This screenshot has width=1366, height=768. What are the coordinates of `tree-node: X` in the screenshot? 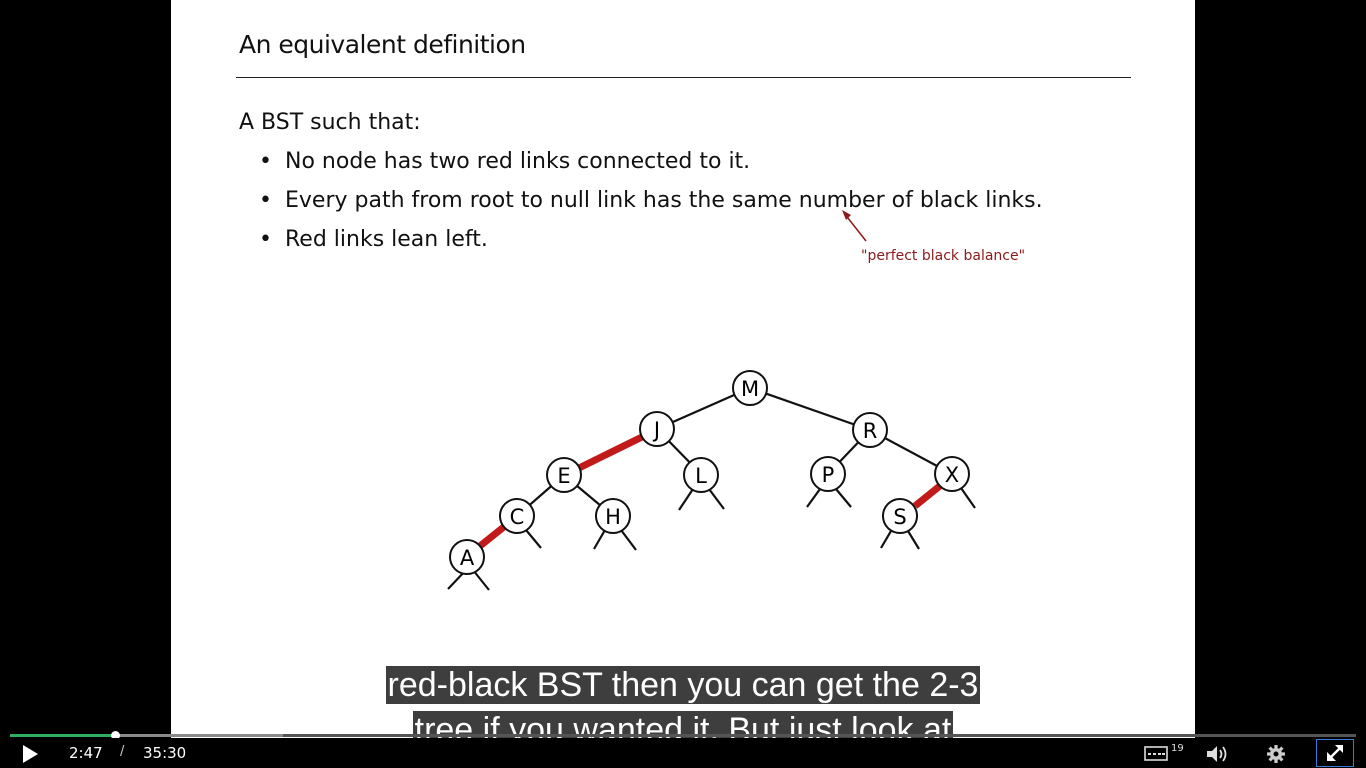 It's located at (952, 474).